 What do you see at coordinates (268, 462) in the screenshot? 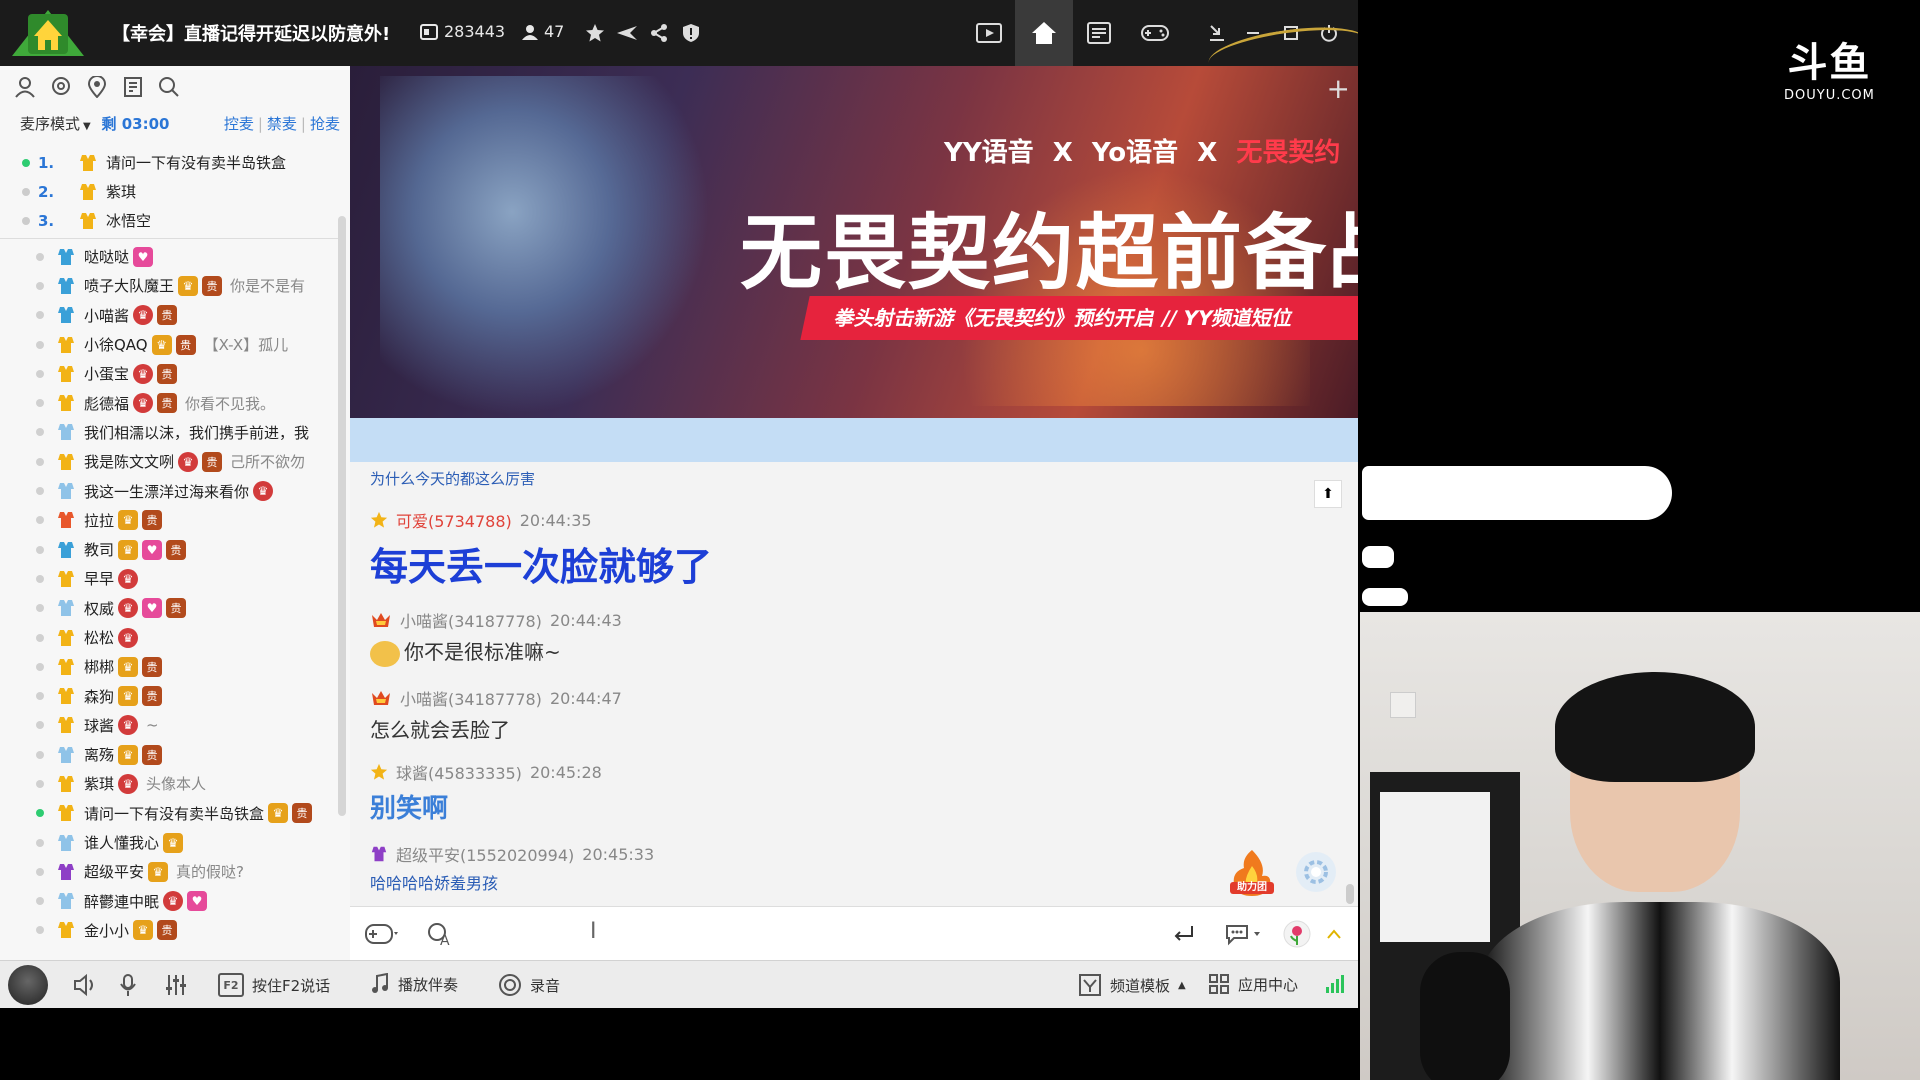
I see `member-signature: 己所不欲勿` at bounding box center [268, 462].